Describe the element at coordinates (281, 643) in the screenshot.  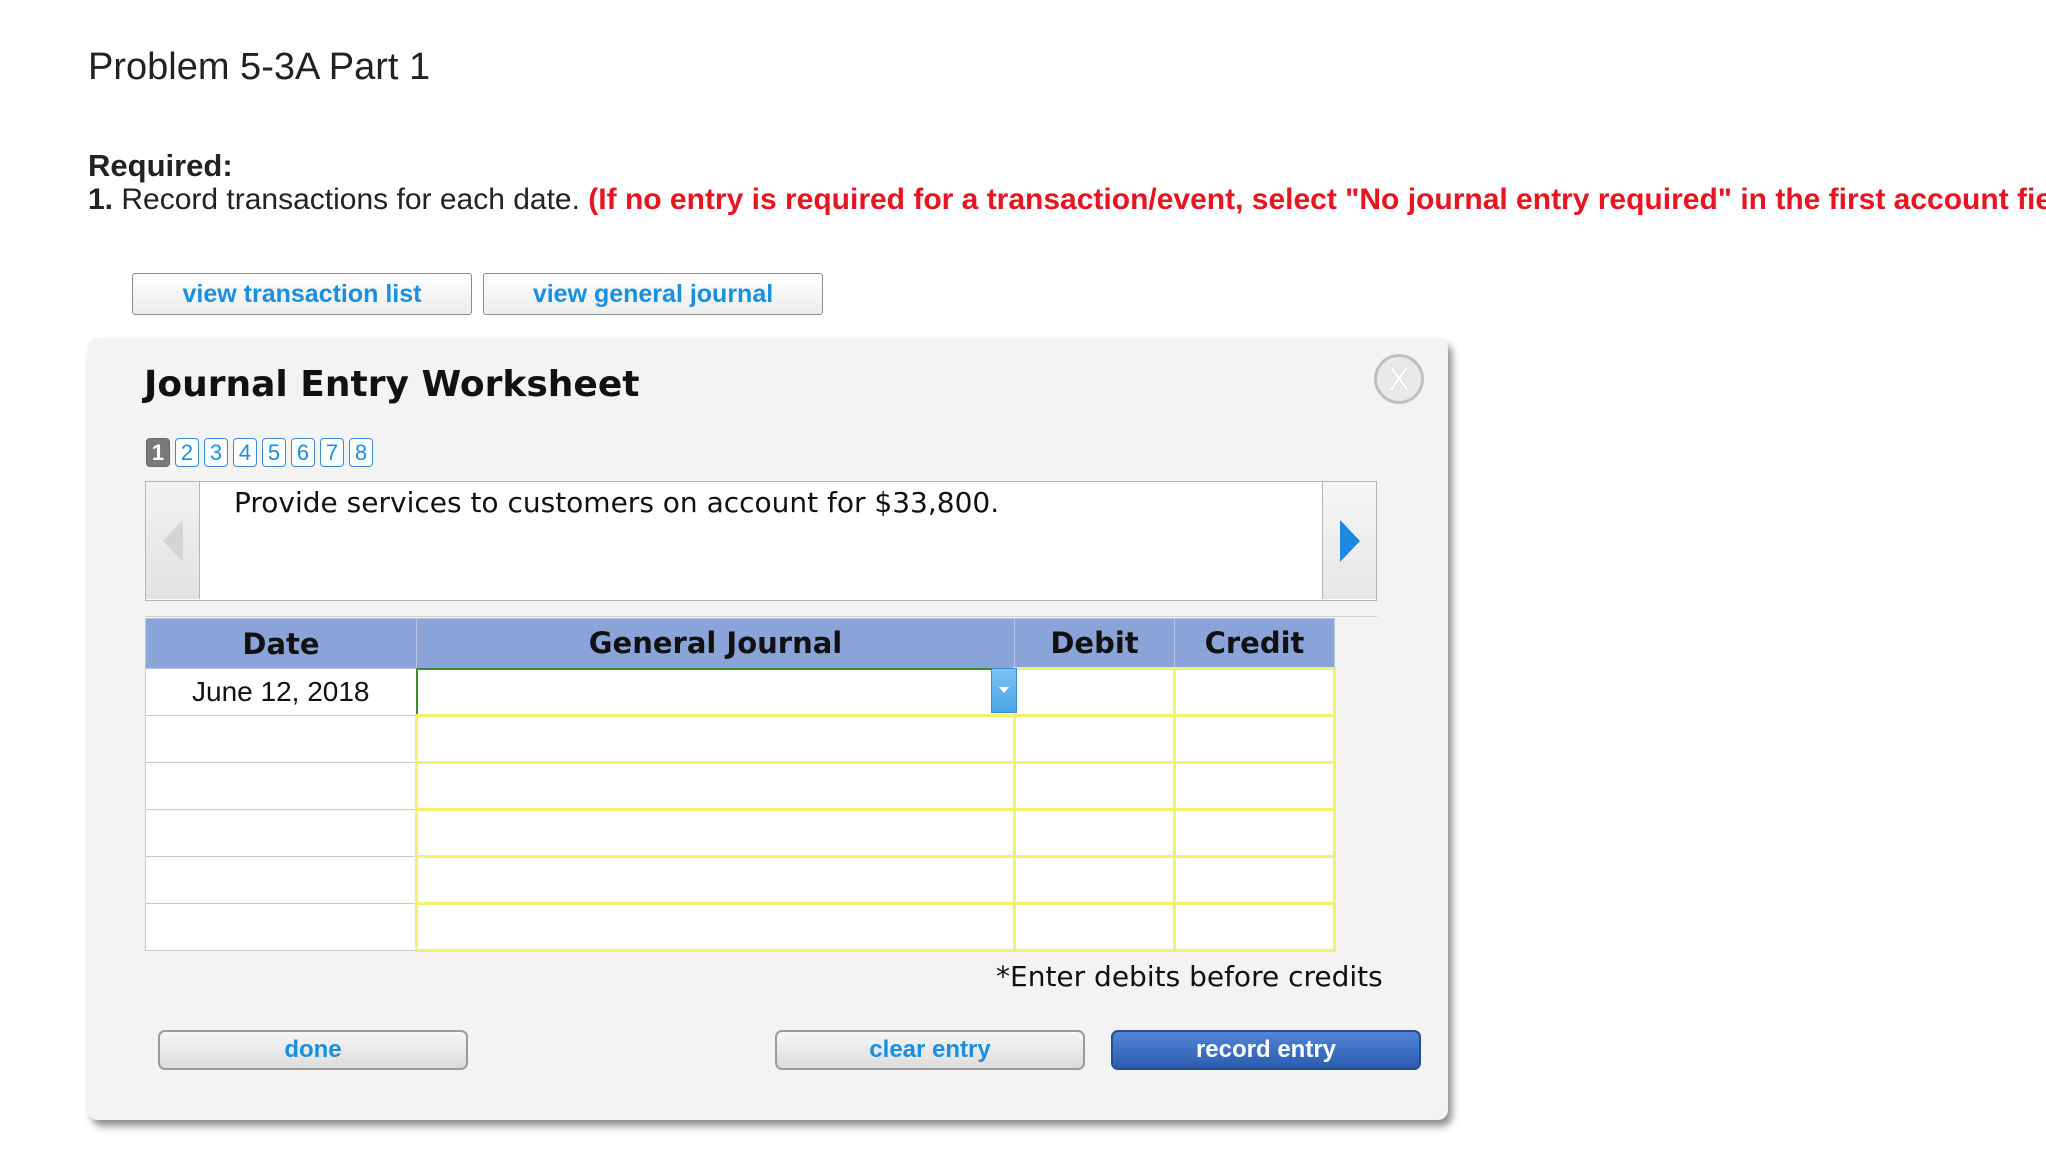
I see `header-date: Date` at that location.